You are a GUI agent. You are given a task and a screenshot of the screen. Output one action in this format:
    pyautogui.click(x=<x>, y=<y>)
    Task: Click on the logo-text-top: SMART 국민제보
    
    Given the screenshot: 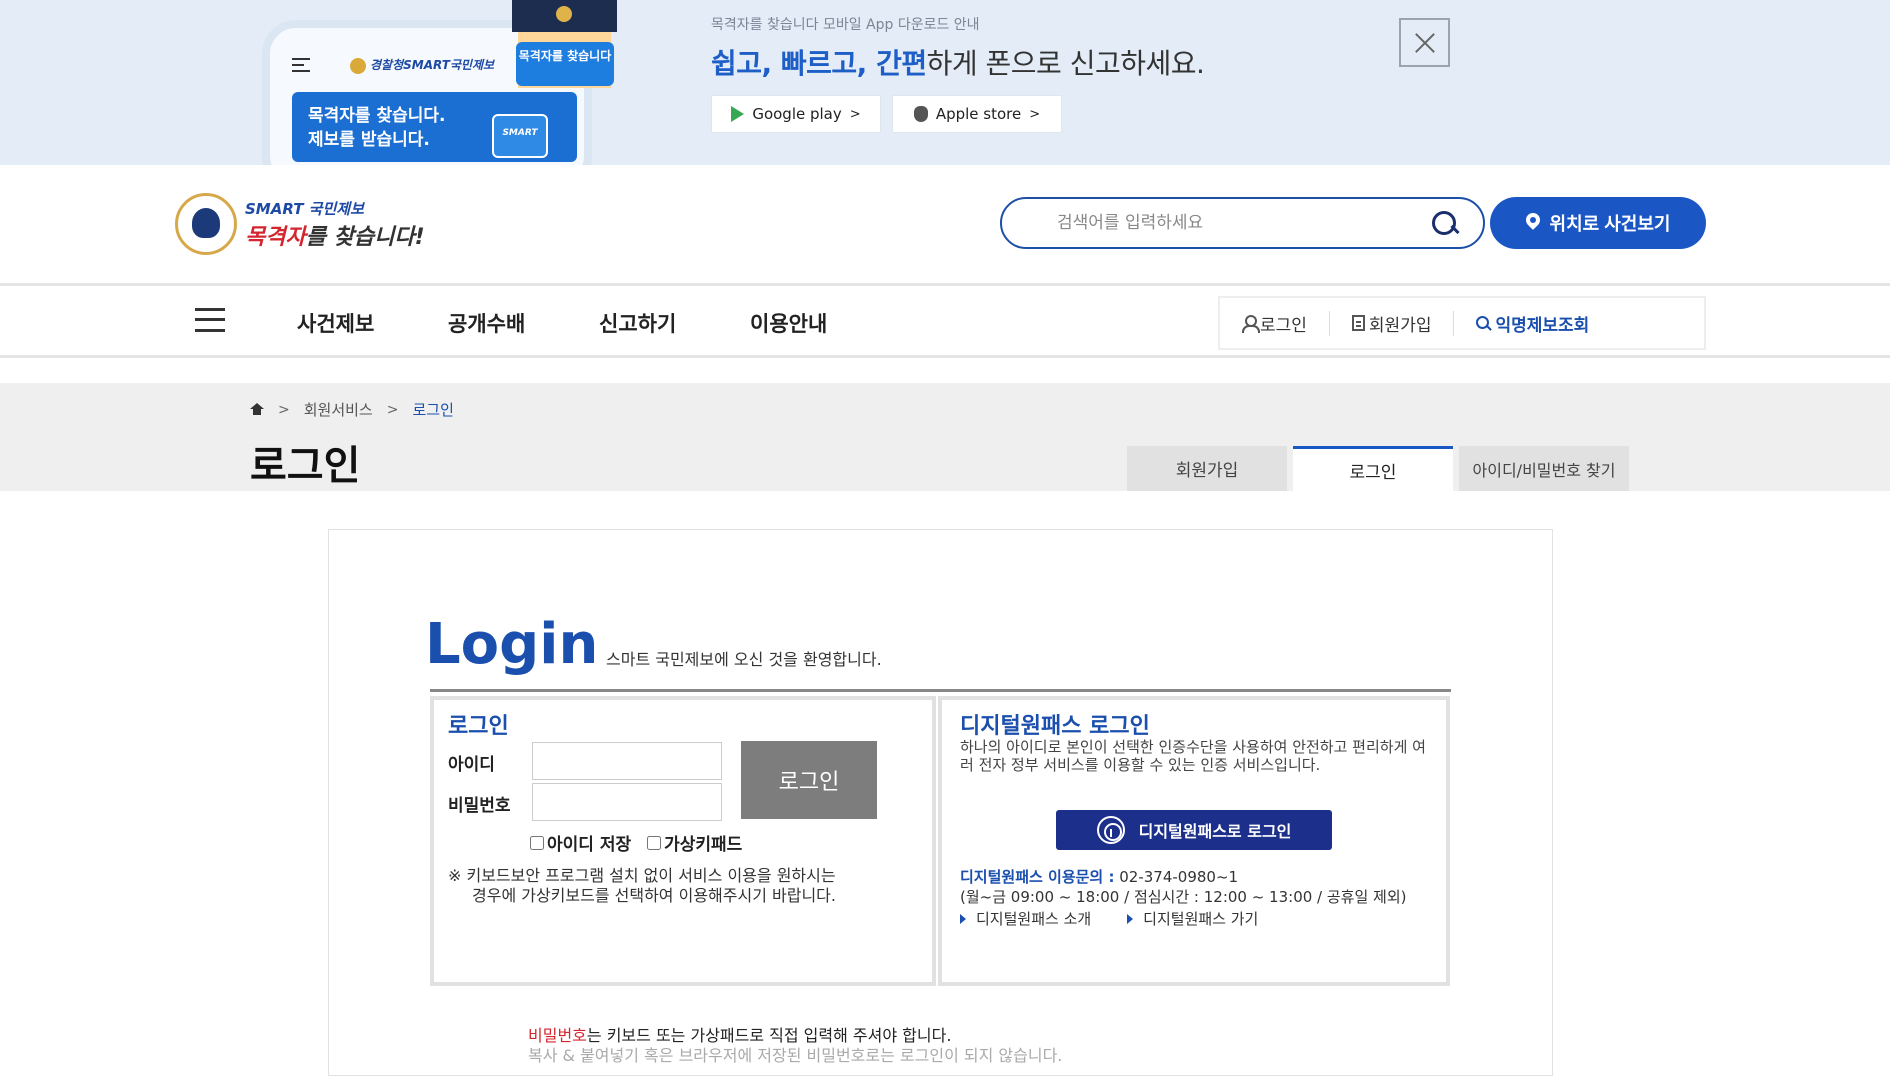 What is the action you would take?
    pyautogui.click(x=304, y=208)
    